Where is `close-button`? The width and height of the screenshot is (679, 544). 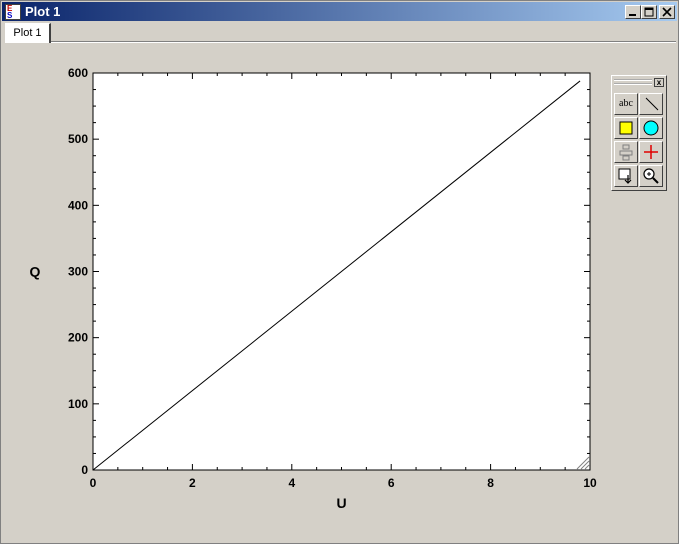 close-button is located at coordinates (667, 12).